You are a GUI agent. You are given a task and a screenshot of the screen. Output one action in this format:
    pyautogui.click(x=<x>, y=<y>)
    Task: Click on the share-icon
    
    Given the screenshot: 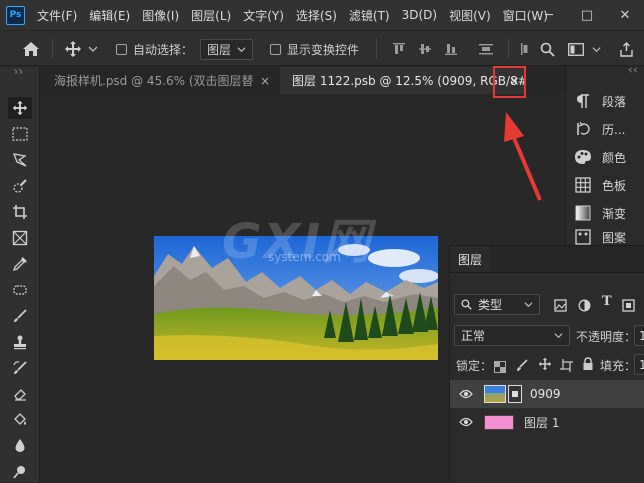 What is the action you would take?
    pyautogui.click(x=626, y=49)
    